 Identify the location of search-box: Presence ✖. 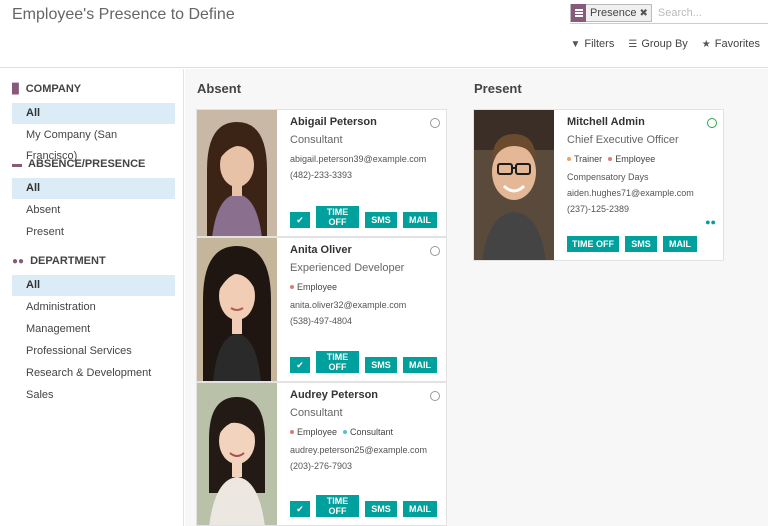
(669, 13).